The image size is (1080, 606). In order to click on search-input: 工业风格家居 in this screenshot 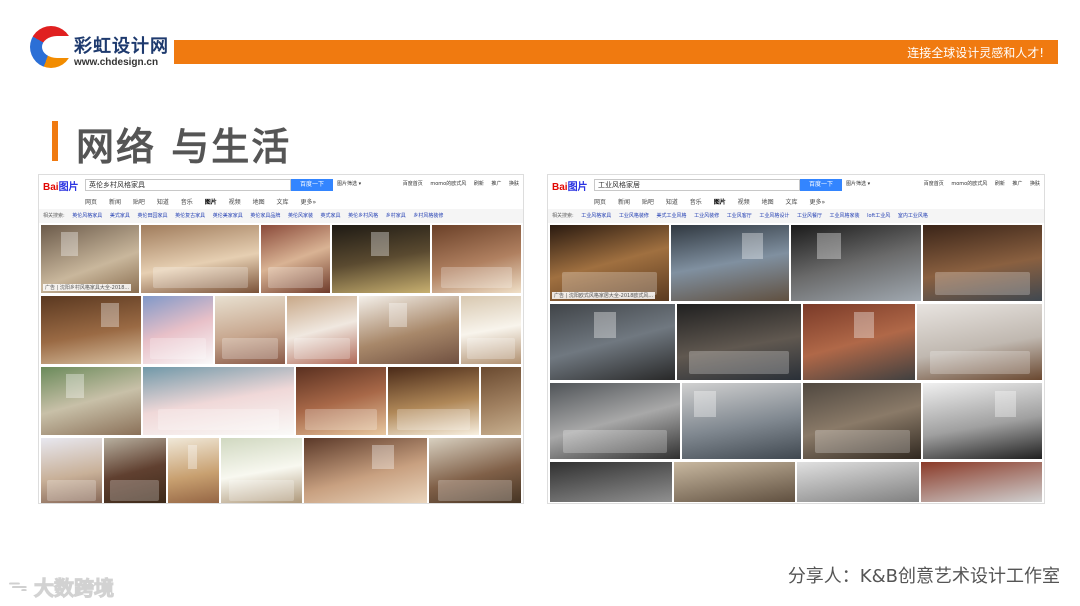, I will do `click(697, 185)`.